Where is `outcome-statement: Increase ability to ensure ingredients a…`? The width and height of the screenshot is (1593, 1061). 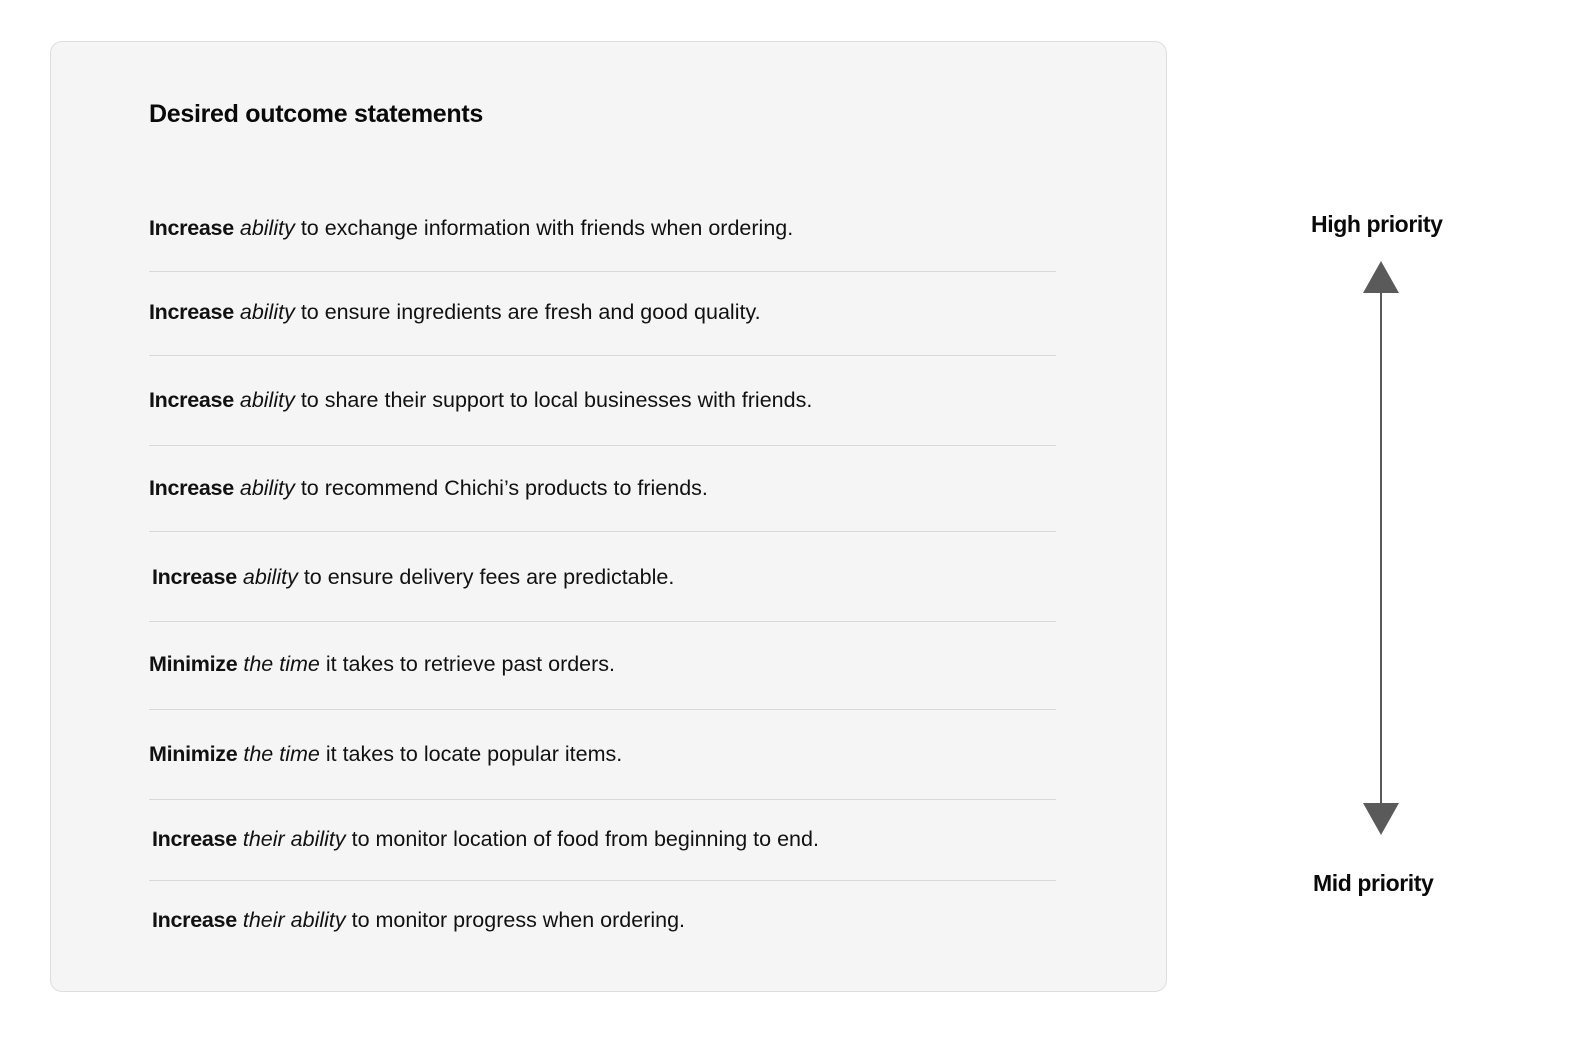
outcome-statement: Increase ability to ensure ingredients a… is located at coordinates (455, 312).